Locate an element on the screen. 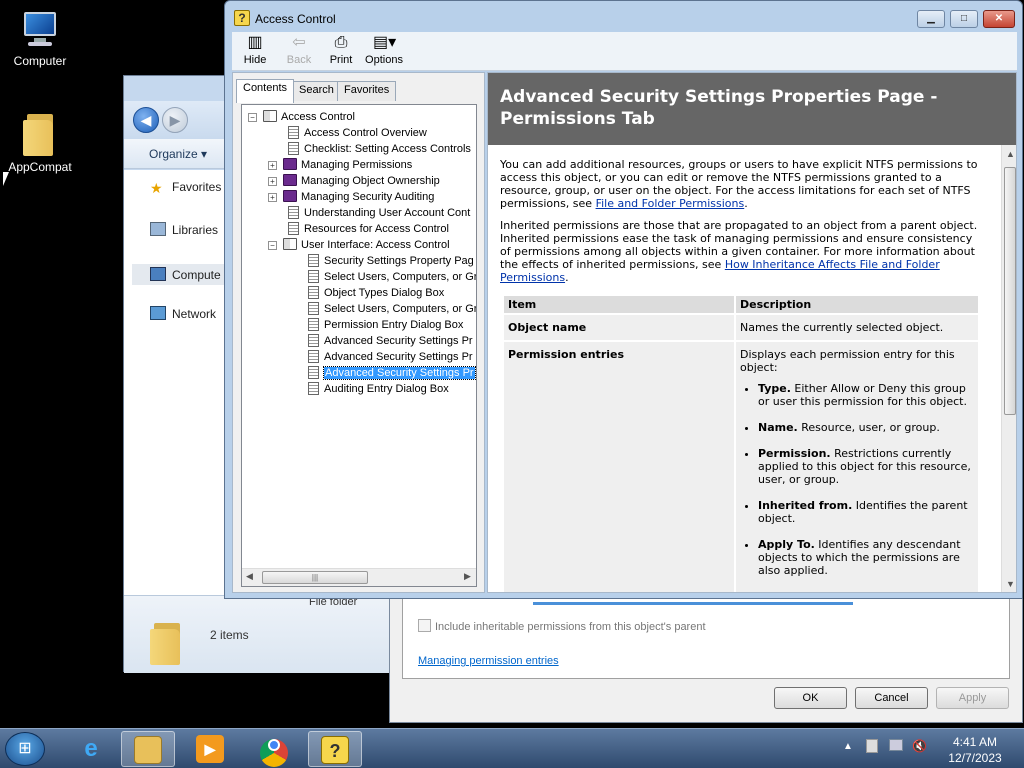 The height and width of the screenshot is (768, 1024). bullet-term: Inherited from. is located at coordinates (805, 505).